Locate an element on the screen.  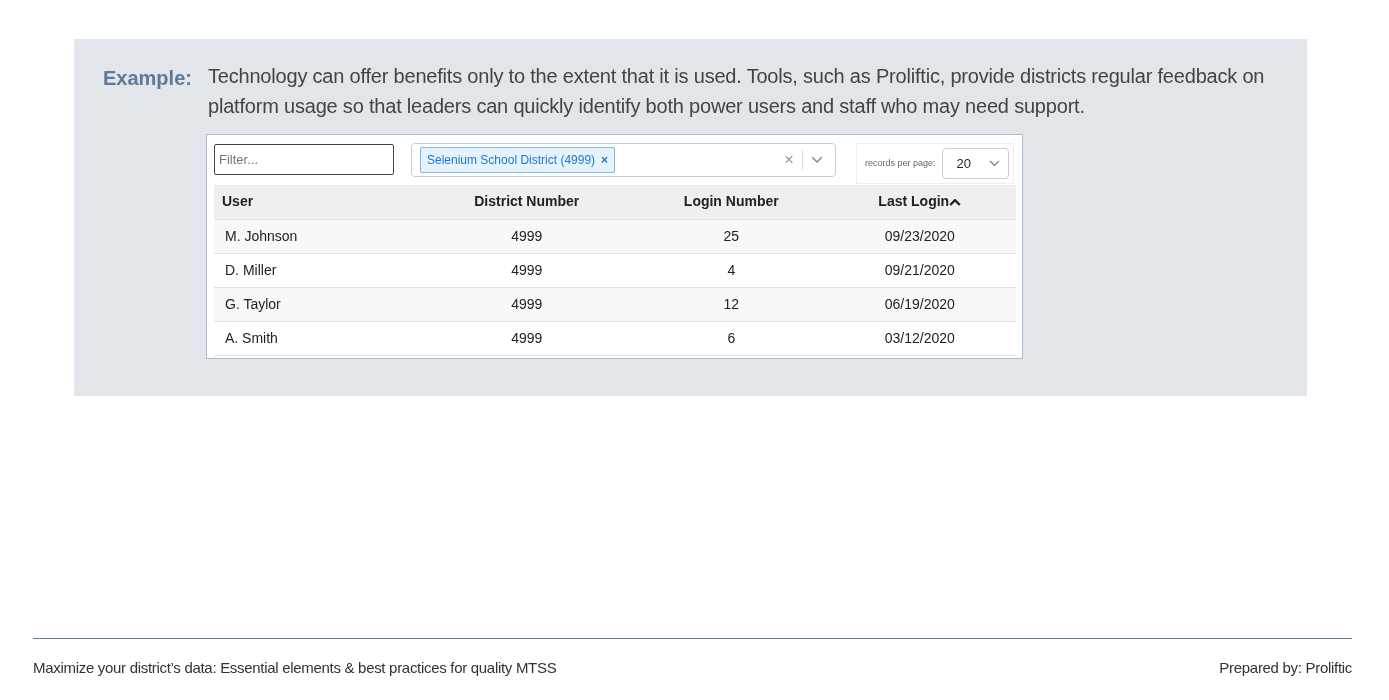
page-size-select: 20 is located at coordinates (975, 163).